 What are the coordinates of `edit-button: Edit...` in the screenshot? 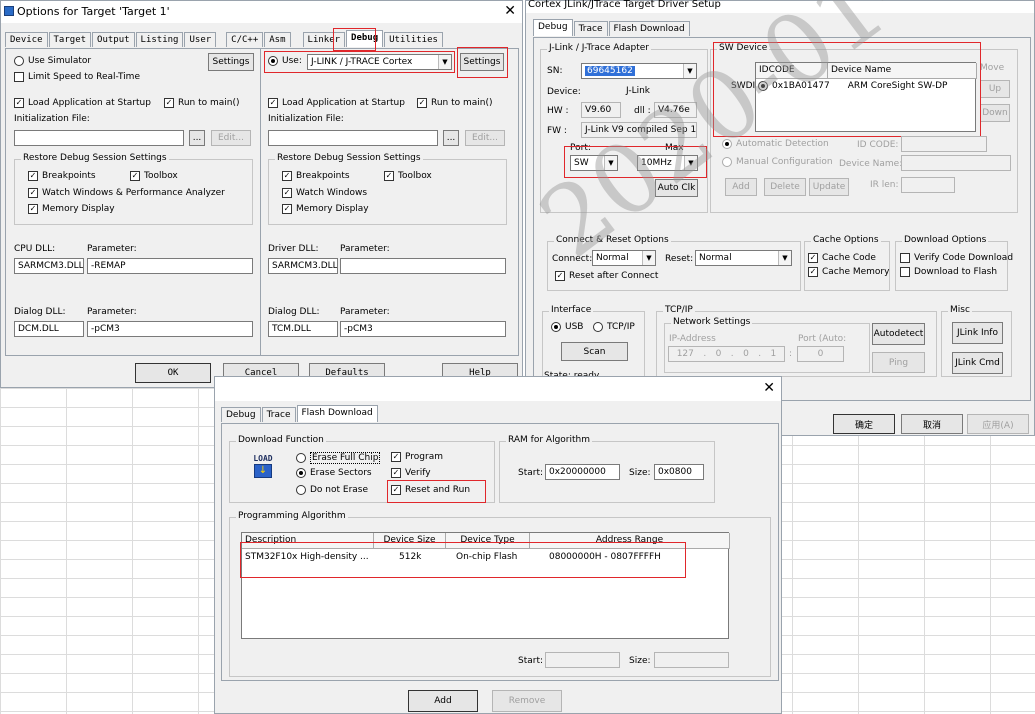 It's located at (231, 138).